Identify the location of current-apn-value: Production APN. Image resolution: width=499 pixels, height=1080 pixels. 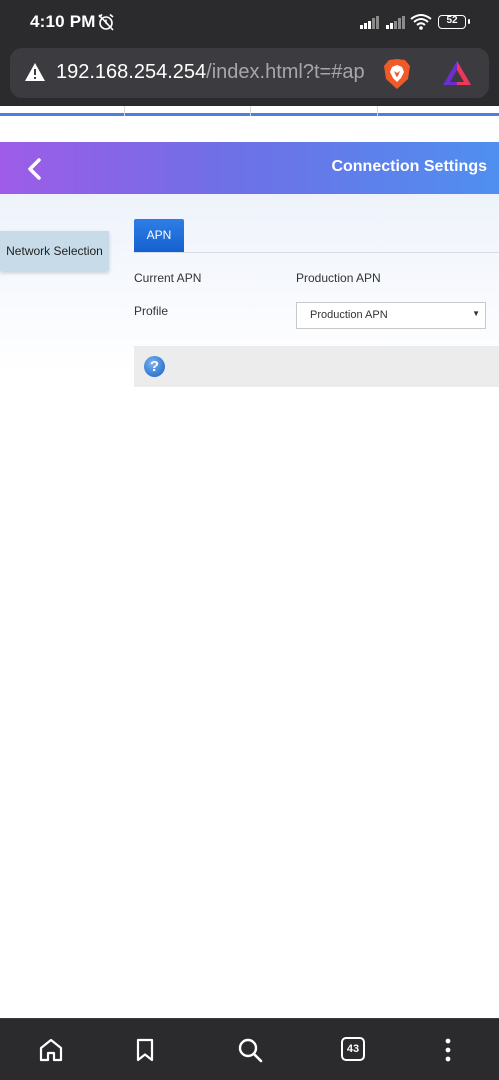
(338, 278).